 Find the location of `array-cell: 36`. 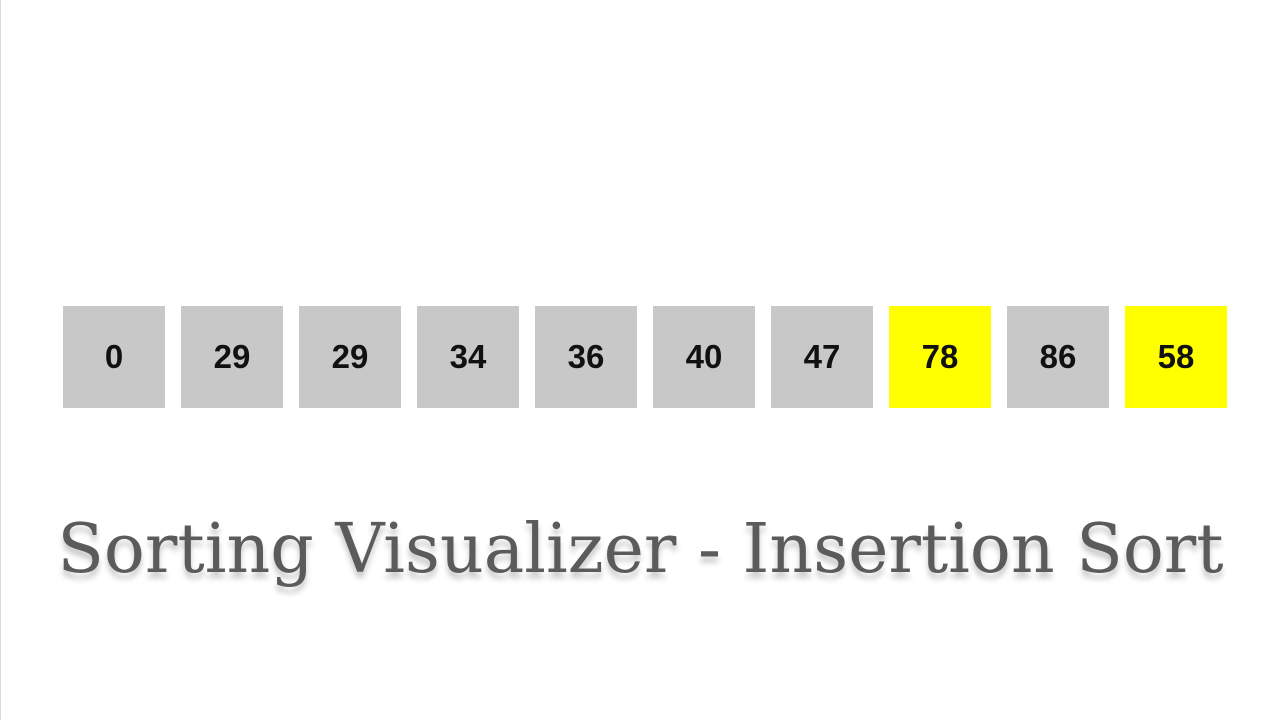

array-cell: 36 is located at coordinates (586, 357).